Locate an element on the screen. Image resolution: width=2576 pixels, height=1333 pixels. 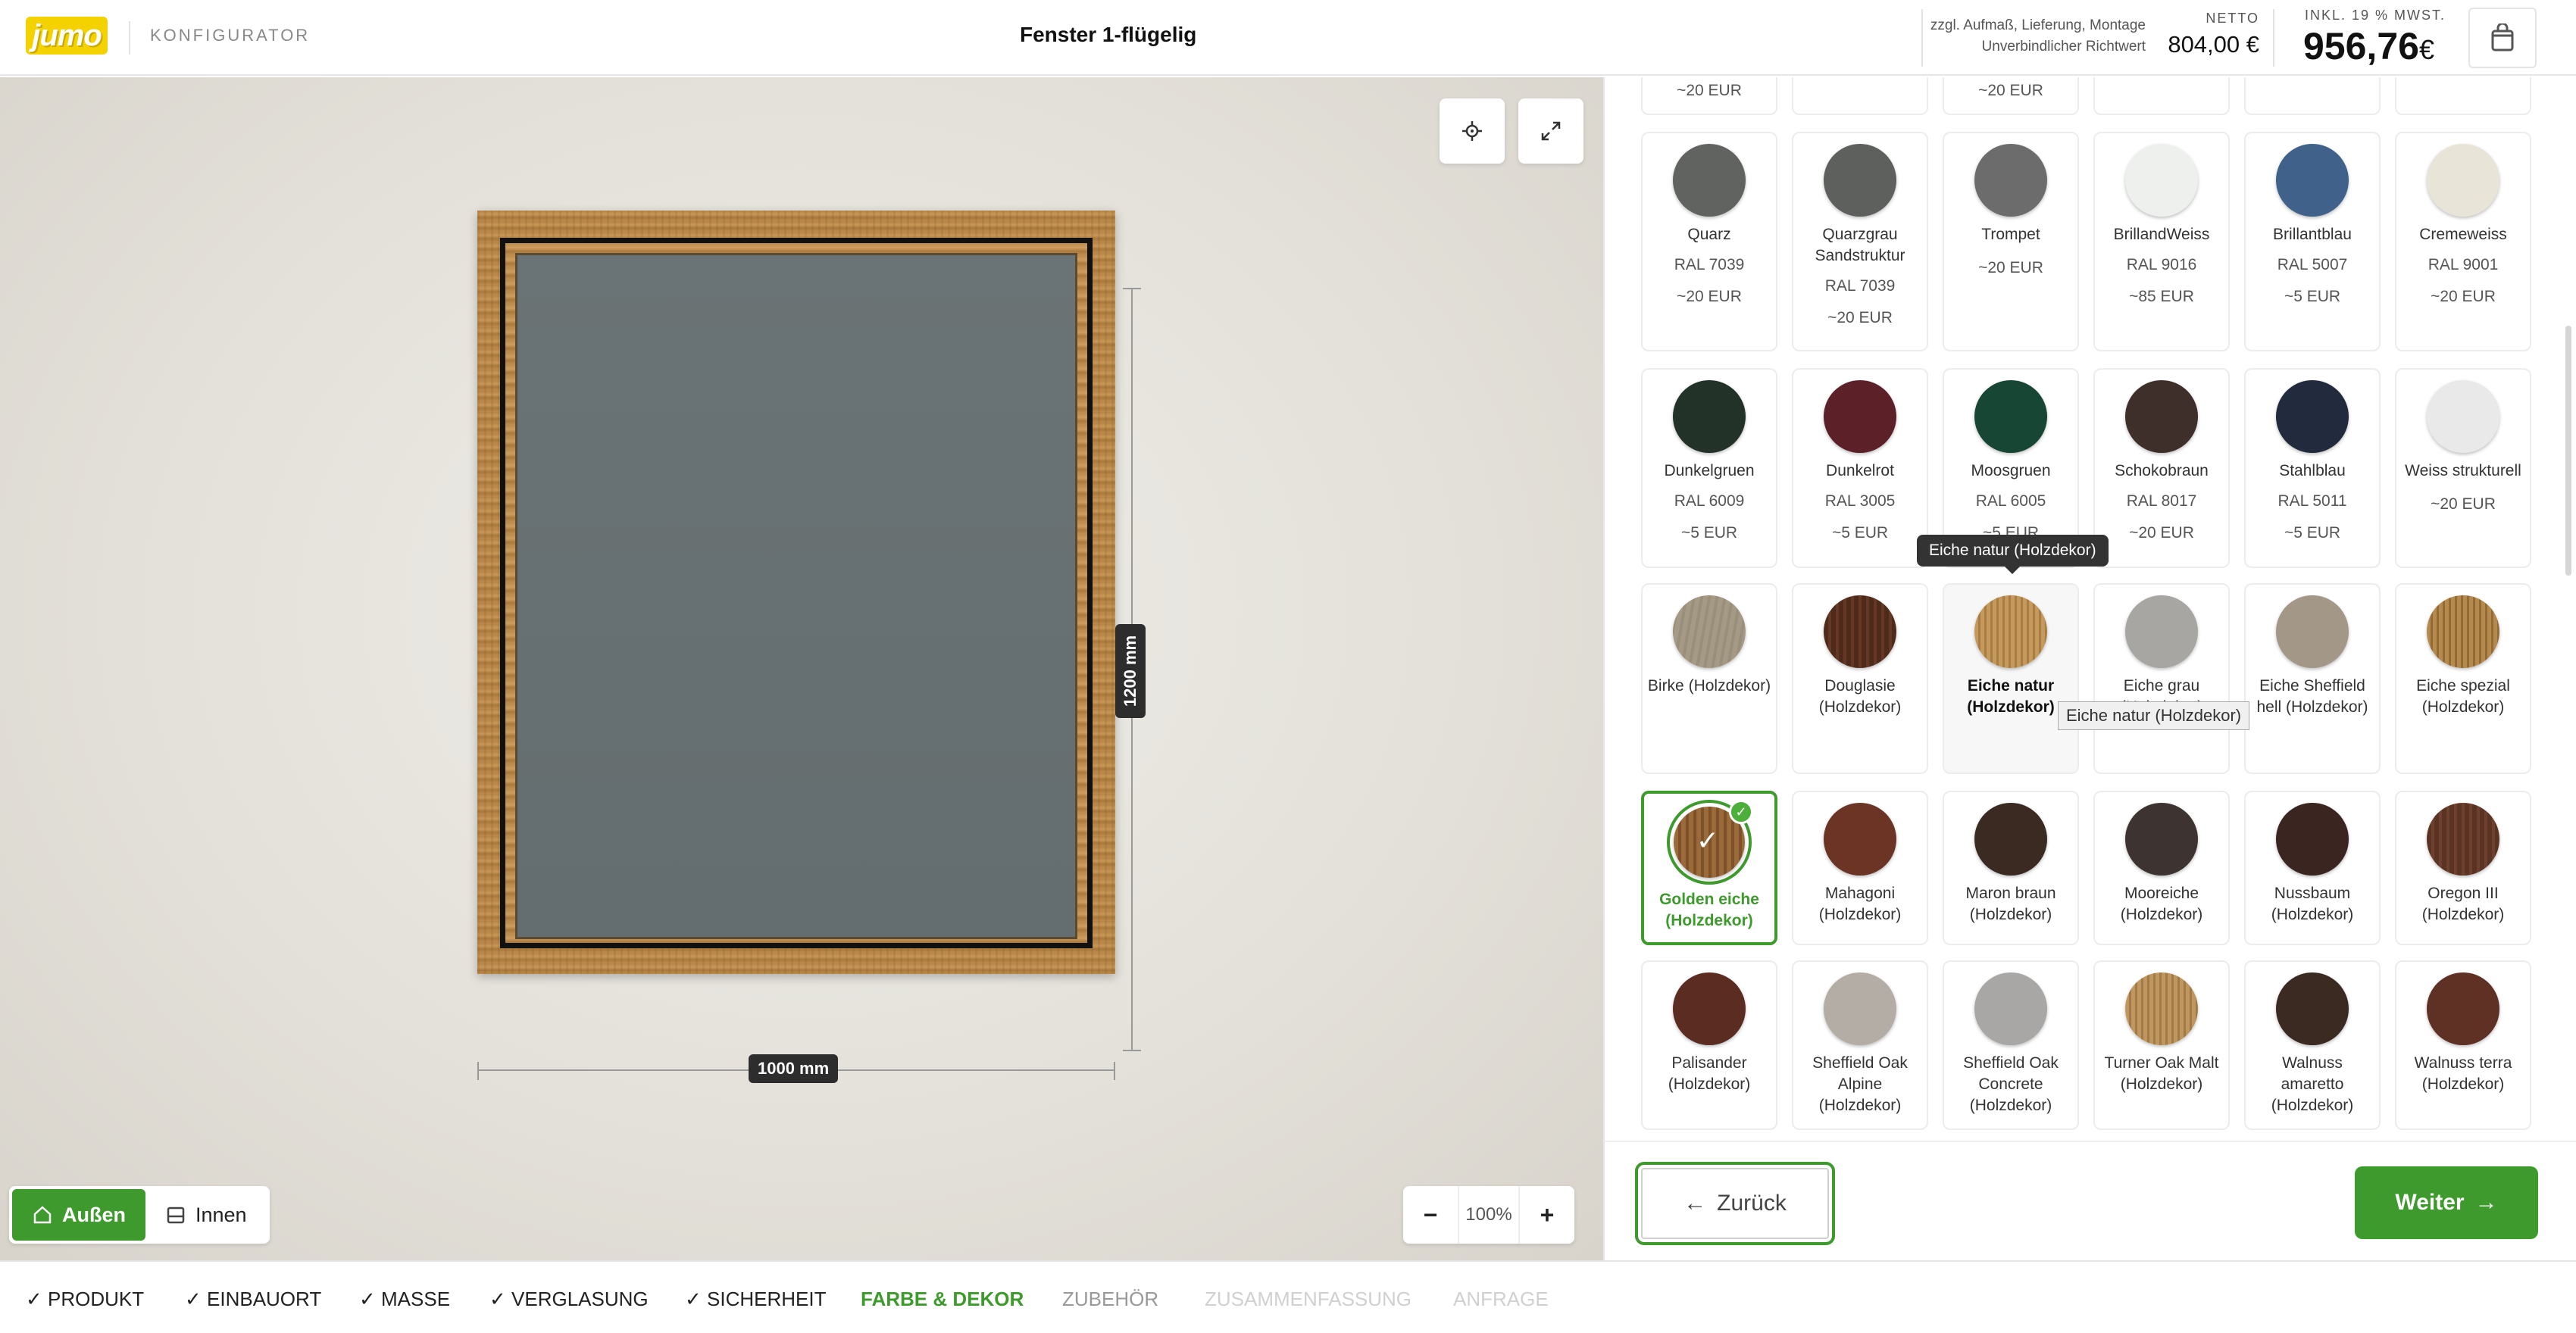
swatch-name: Eiche Sheffield hell (Holzdekor) is located at coordinates (2312, 697).